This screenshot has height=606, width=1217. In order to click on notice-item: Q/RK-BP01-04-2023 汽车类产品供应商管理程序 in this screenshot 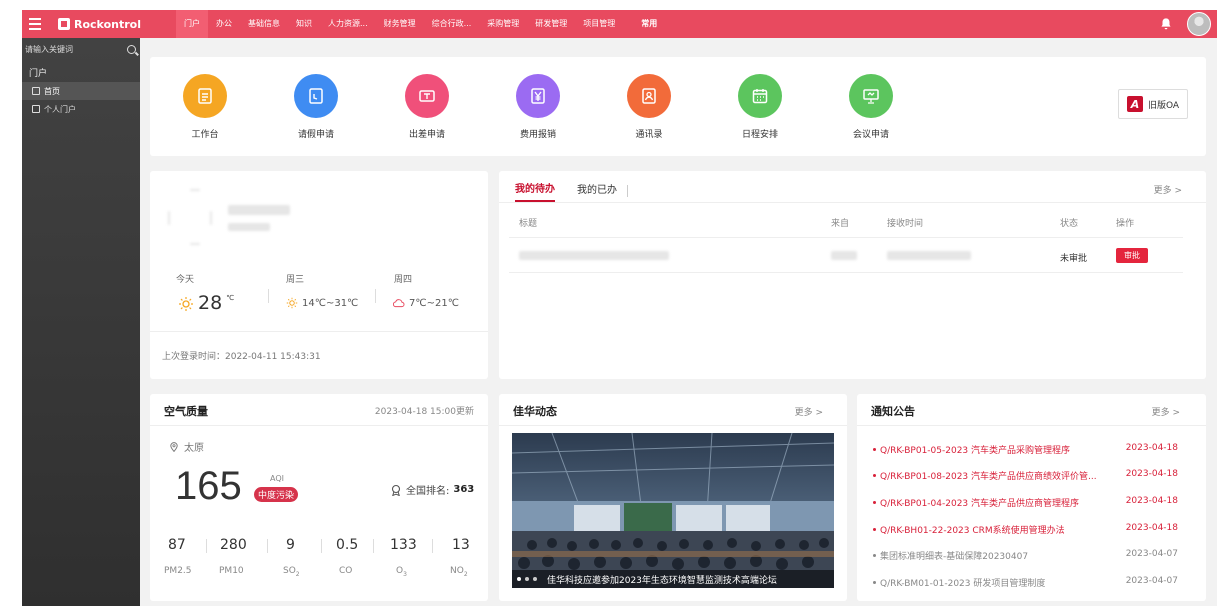, I will do `click(976, 502)`.